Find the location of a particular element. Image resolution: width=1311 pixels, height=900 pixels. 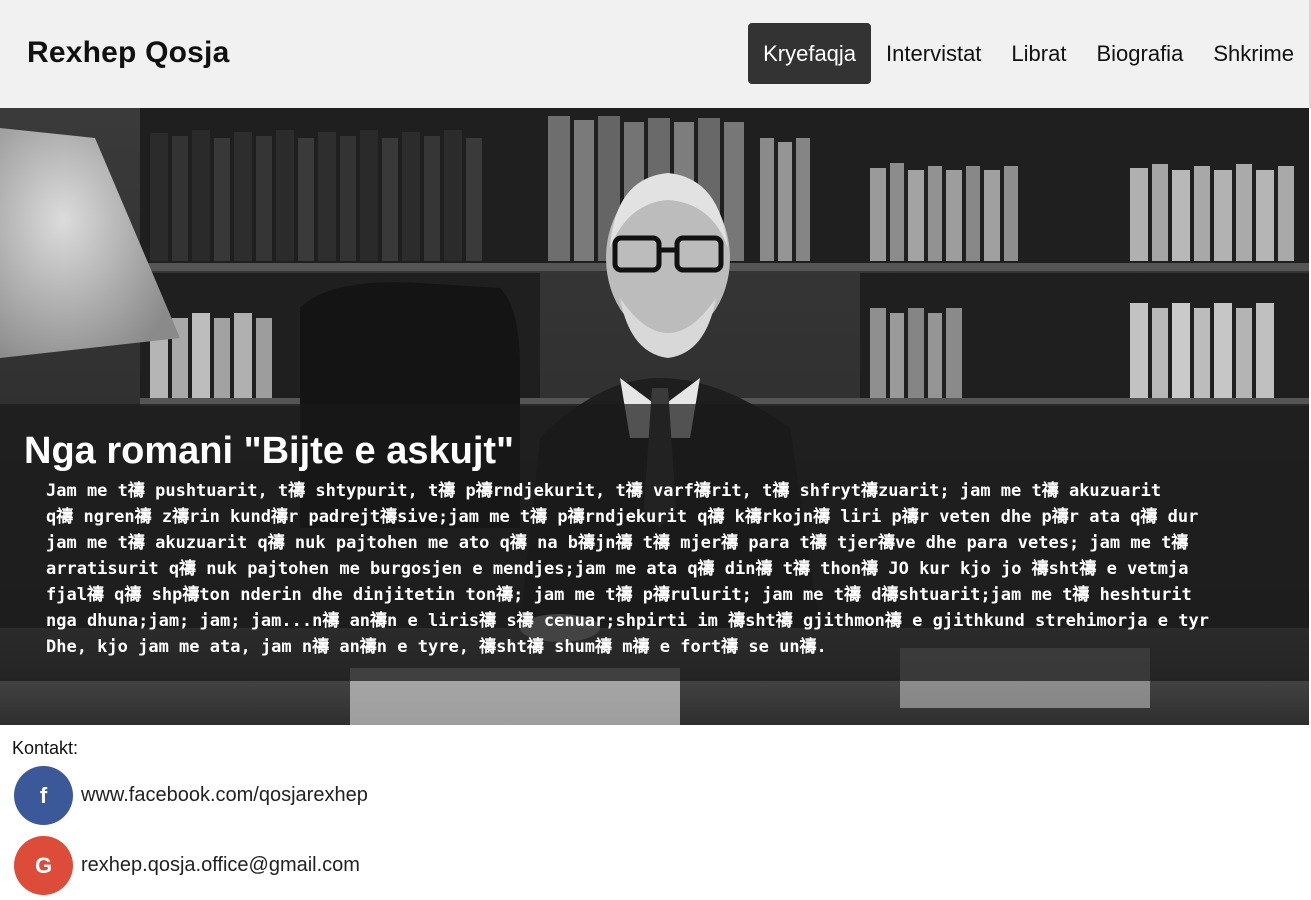

email-address: rexhep.qosja.office@gmail.com is located at coordinates (220, 865).